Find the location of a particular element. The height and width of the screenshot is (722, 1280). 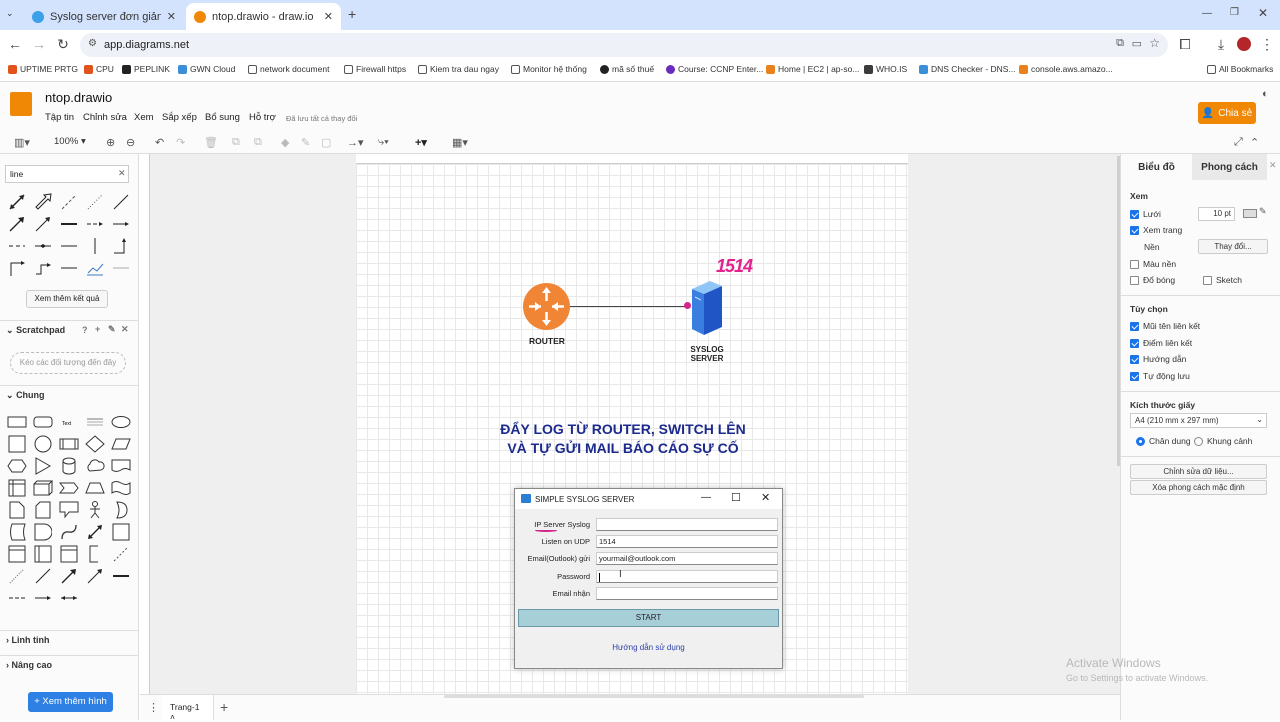

menu-help: Hỗ trợ is located at coordinates (262, 117).